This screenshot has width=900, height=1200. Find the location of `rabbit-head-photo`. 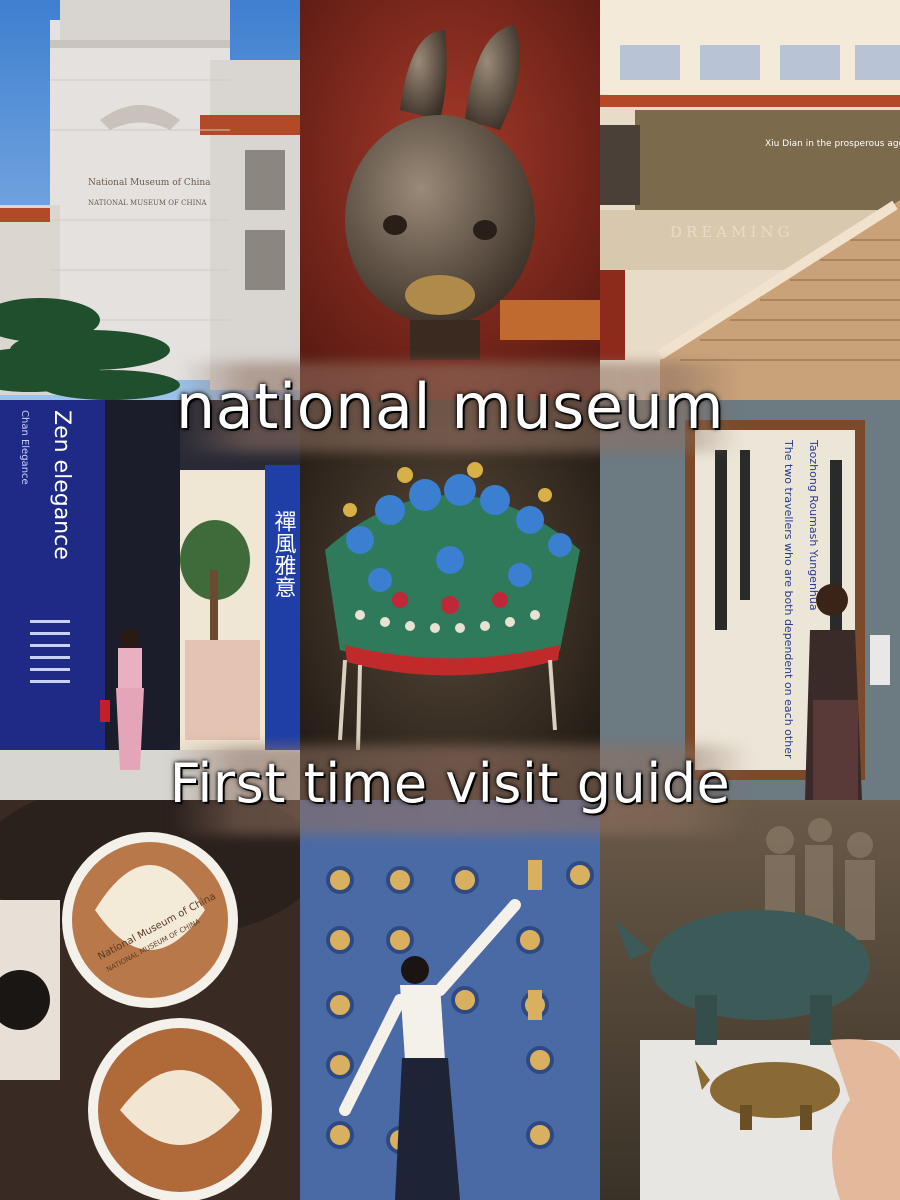

rabbit-head-photo is located at coordinates (450, 200).